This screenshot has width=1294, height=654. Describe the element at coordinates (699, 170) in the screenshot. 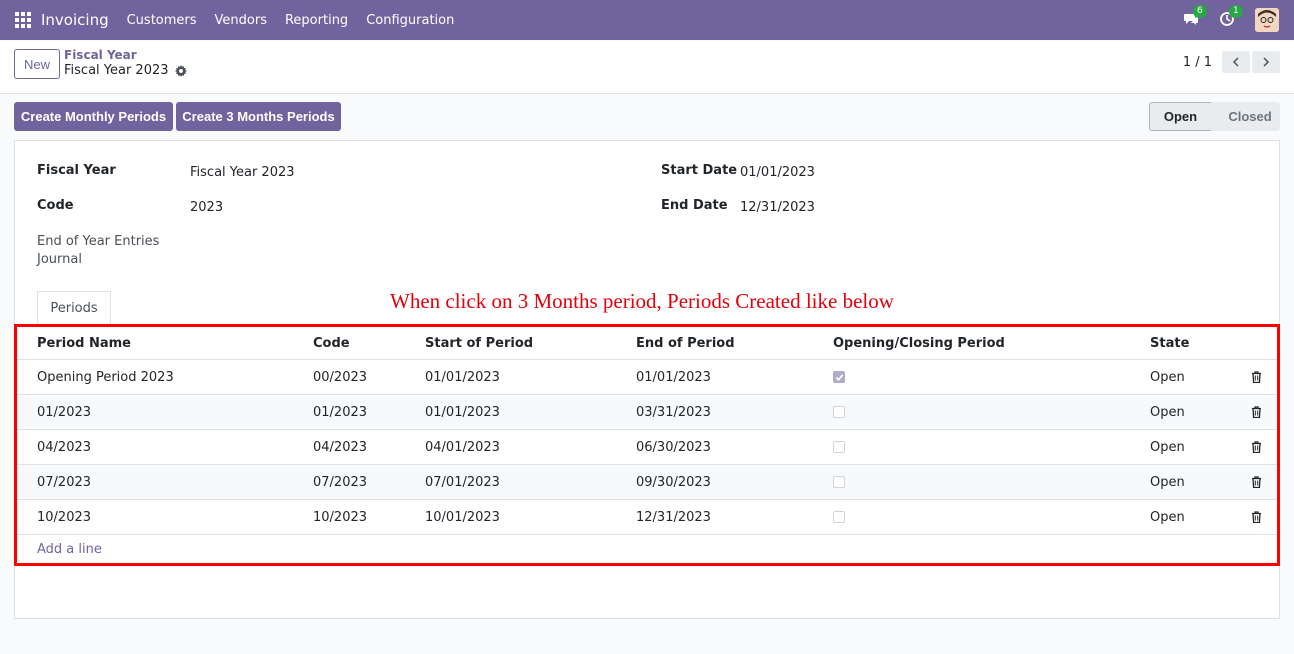

I see `start-date-label: Start Date` at that location.